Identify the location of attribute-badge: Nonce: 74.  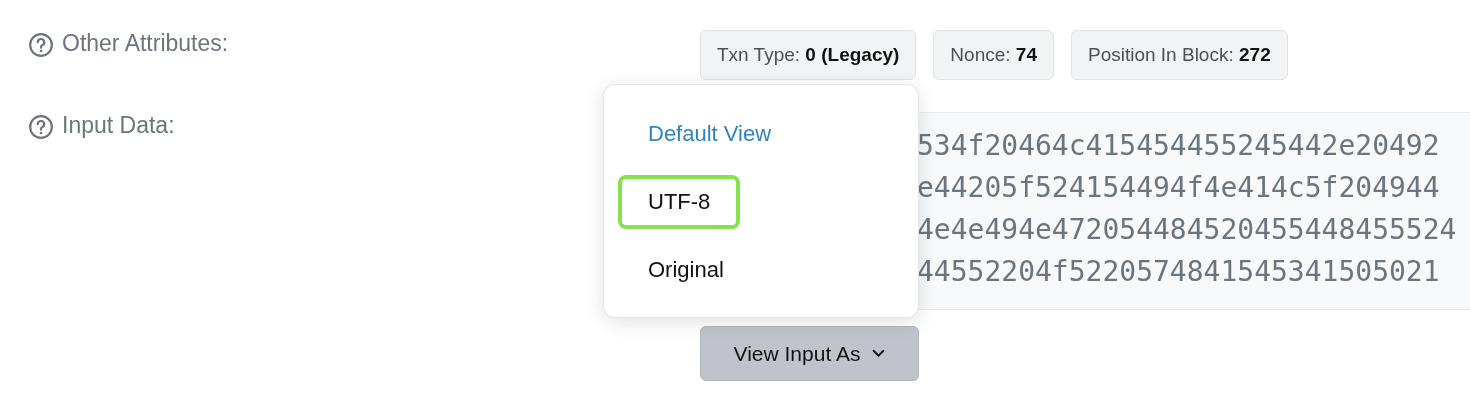
(993, 55).